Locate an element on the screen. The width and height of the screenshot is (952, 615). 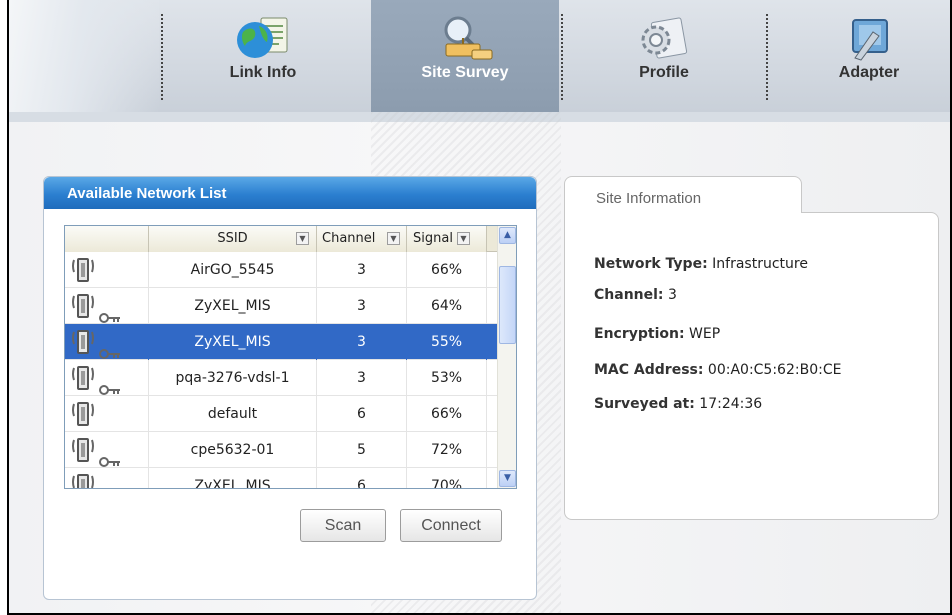
surveyed-at-line: Surveyed at: 17:24:36 is located at coordinates (678, 404).